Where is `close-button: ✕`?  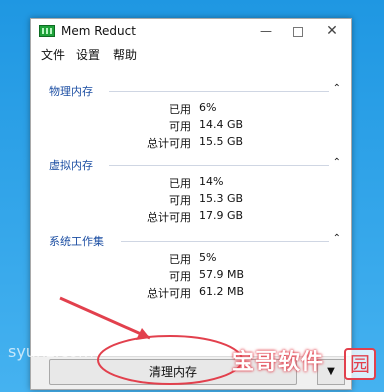 close-button: ✕ is located at coordinates (332, 31).